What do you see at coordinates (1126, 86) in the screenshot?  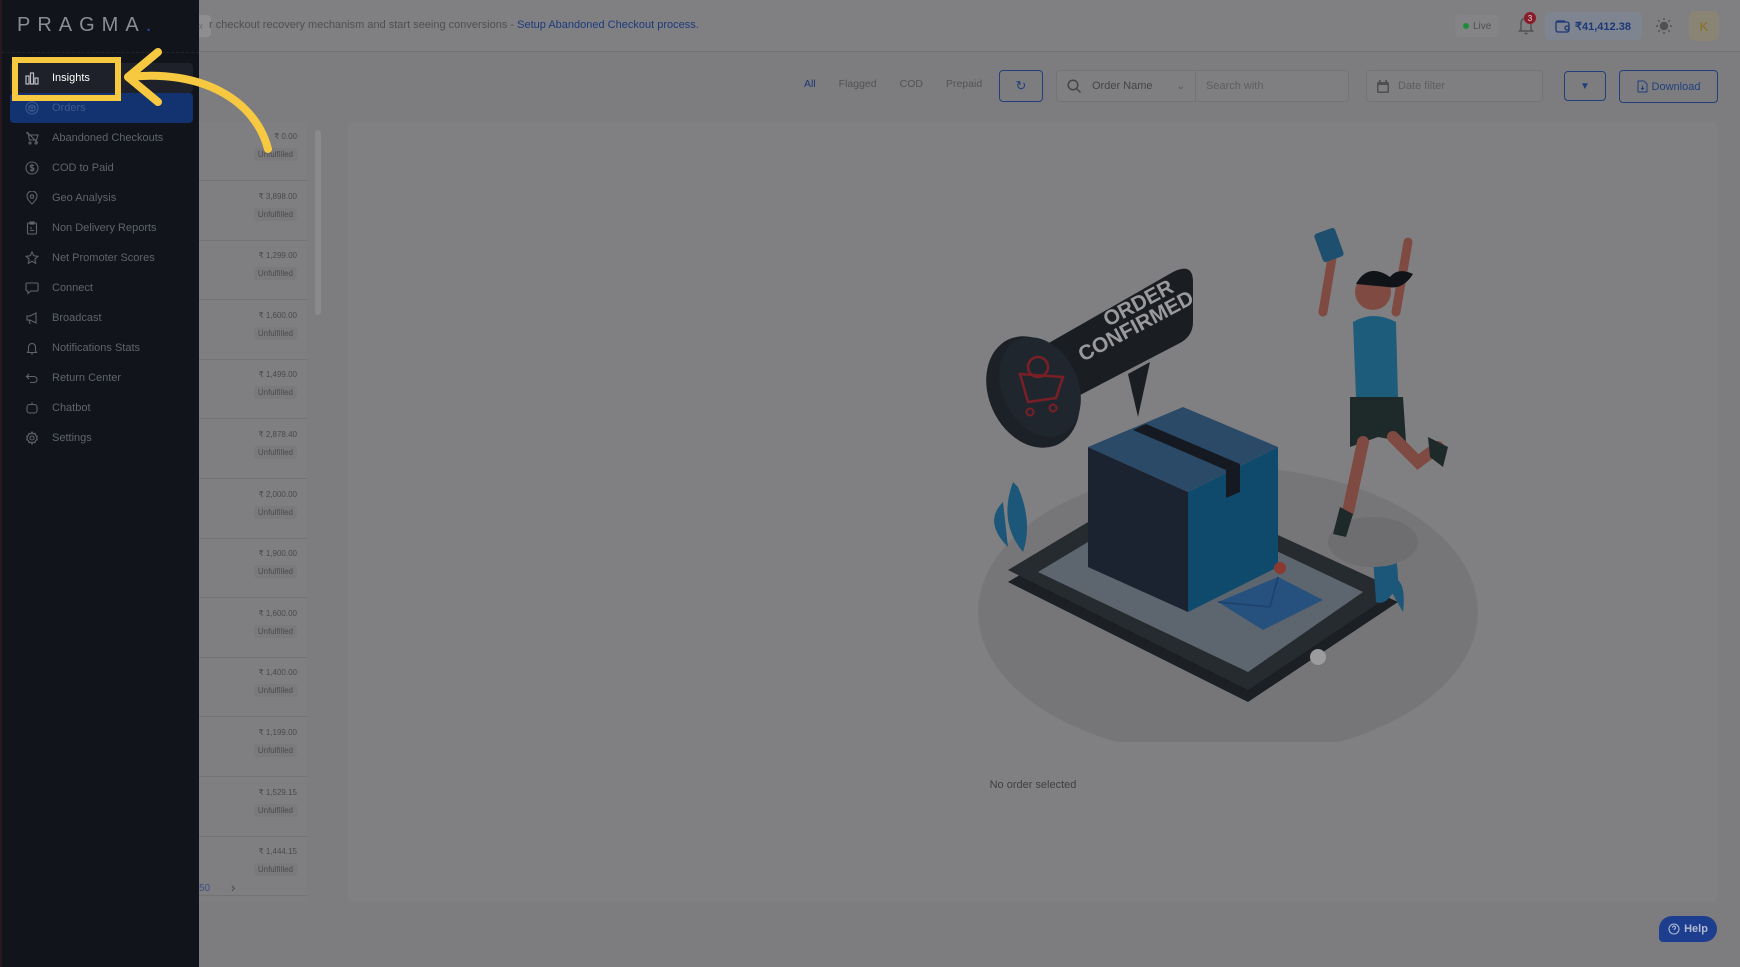 I see `search-field-select: Order Name ⌄` at bounding box center [1126, 86].